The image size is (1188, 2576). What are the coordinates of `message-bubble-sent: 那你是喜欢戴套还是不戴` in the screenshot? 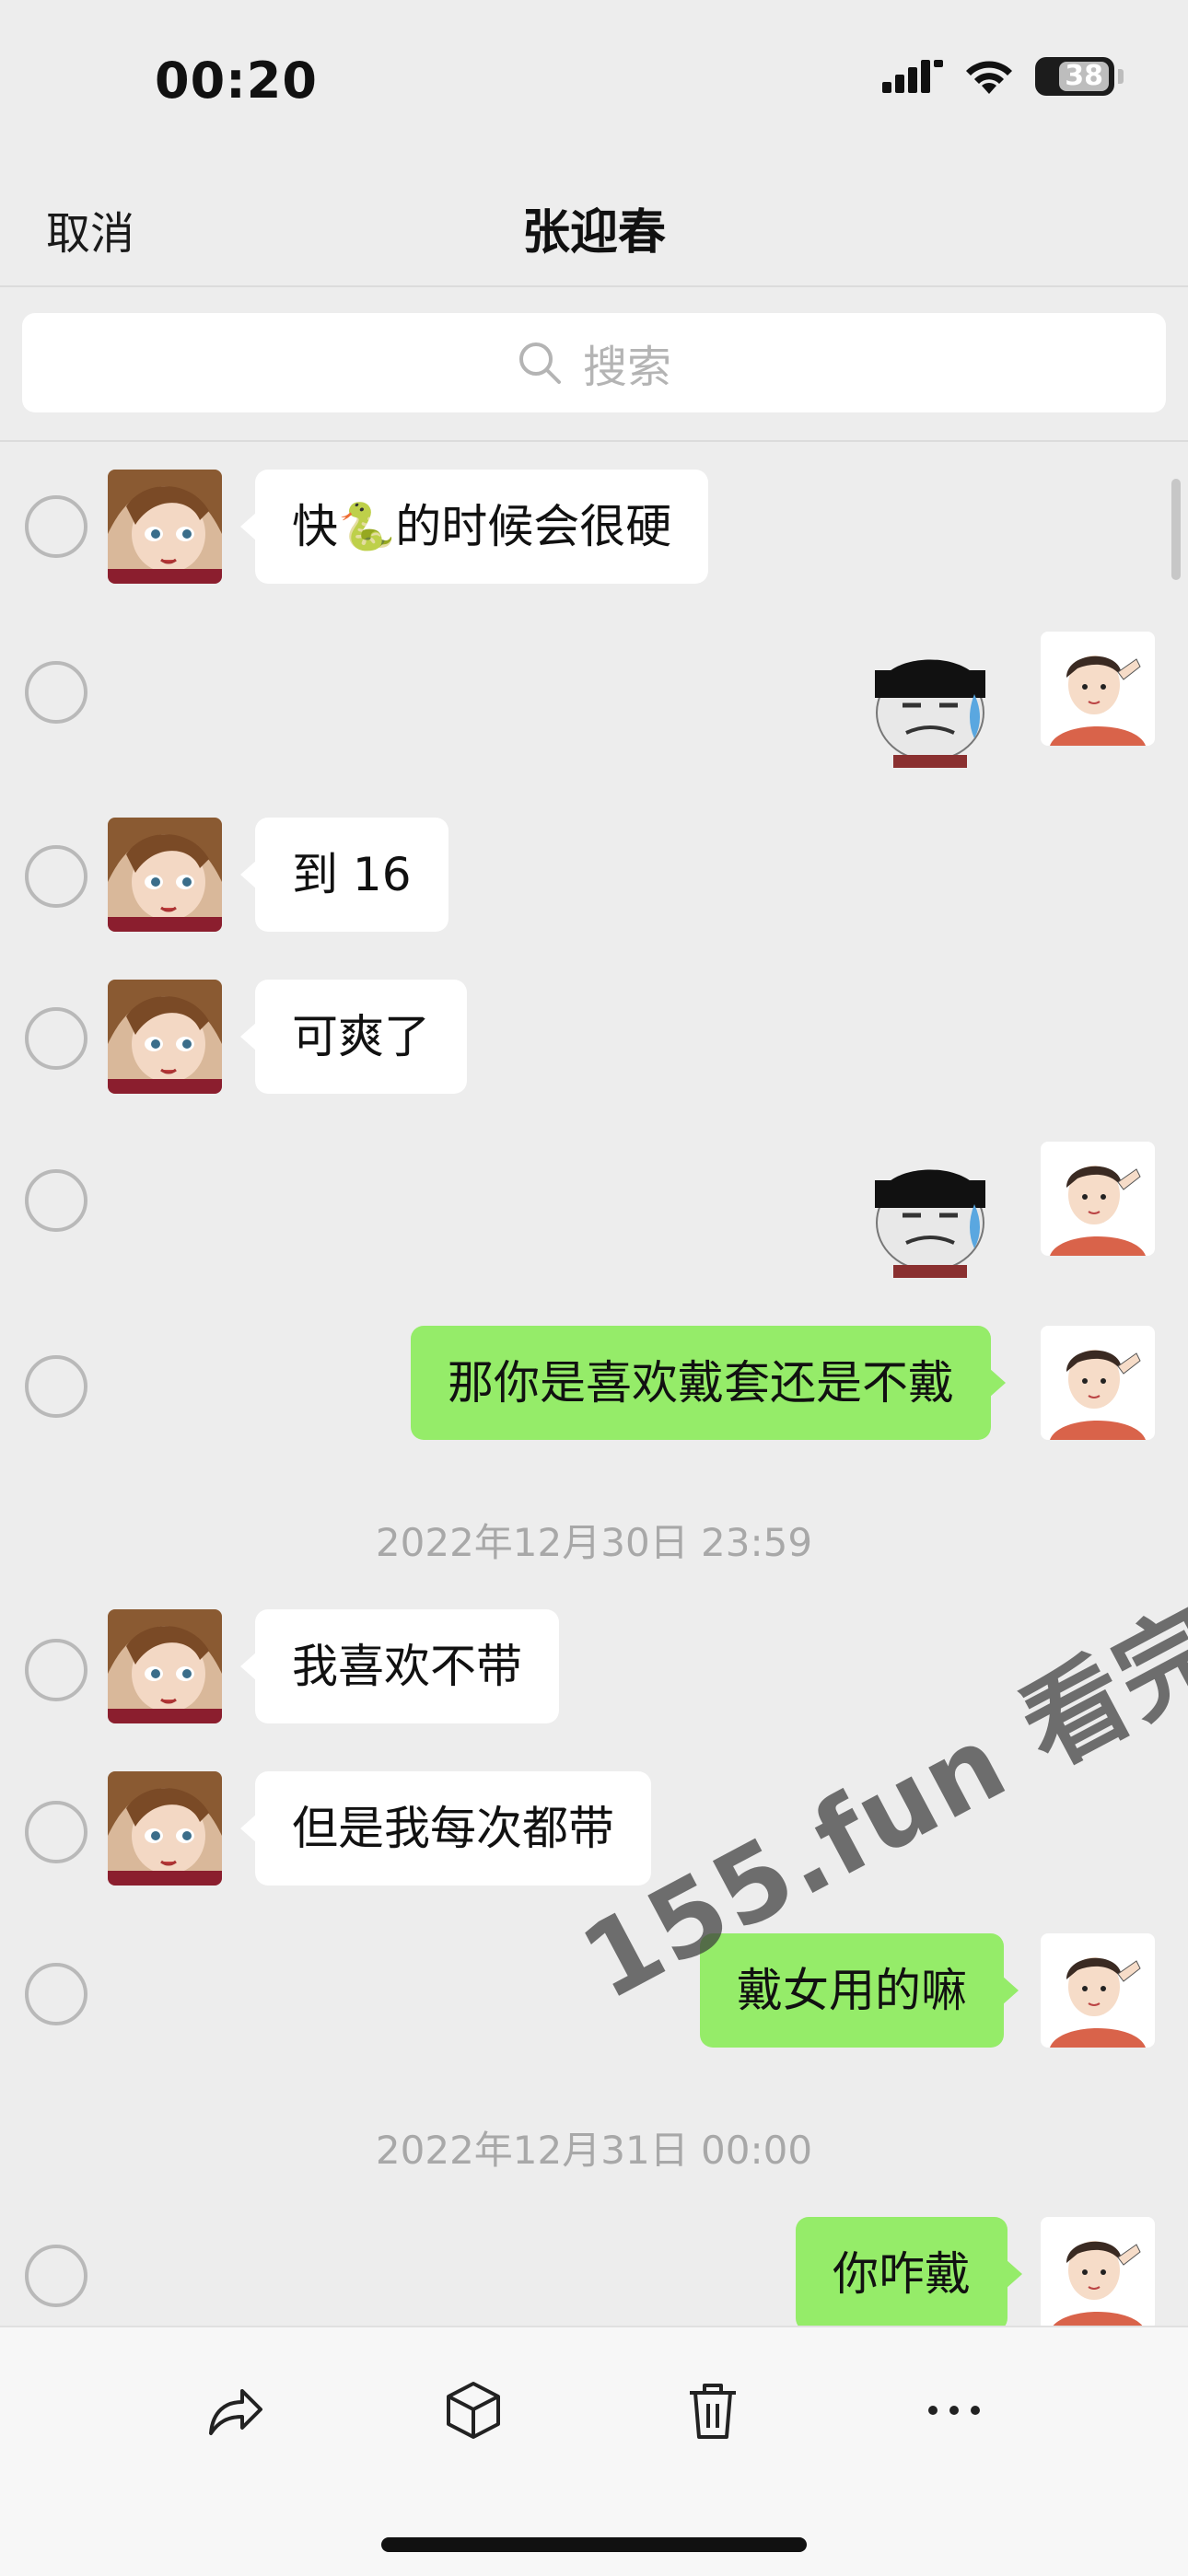 It's located at (708, 1383).